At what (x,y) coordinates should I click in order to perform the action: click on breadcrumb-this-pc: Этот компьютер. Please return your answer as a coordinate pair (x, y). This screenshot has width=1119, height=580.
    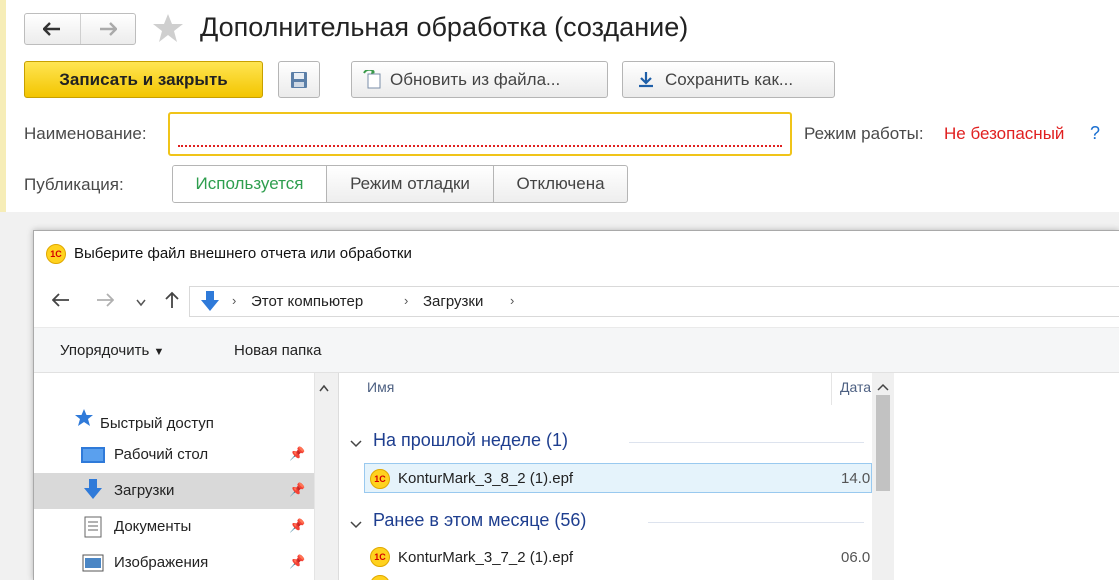
    Looking at the image, I should click on (307, 301).